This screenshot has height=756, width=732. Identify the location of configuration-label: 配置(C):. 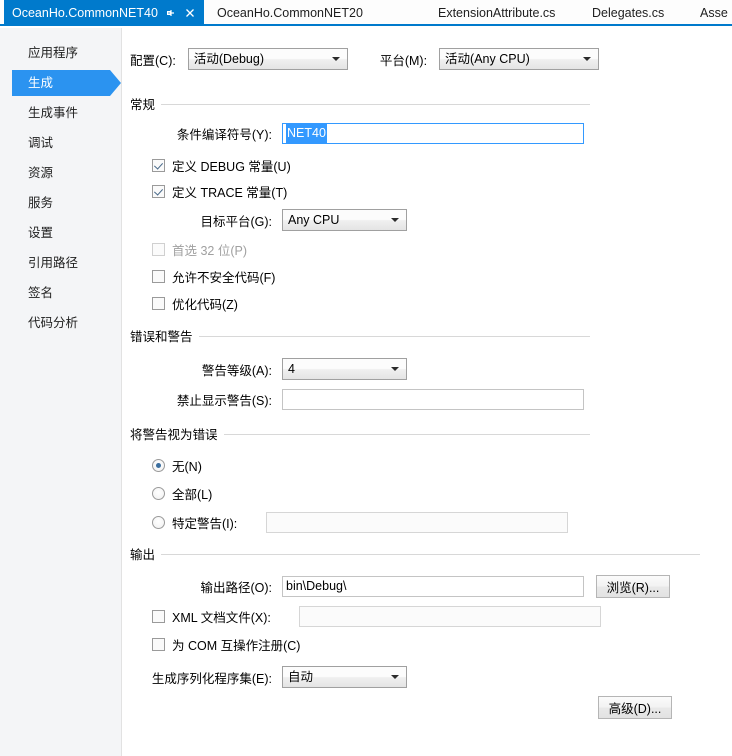
(153, 60).